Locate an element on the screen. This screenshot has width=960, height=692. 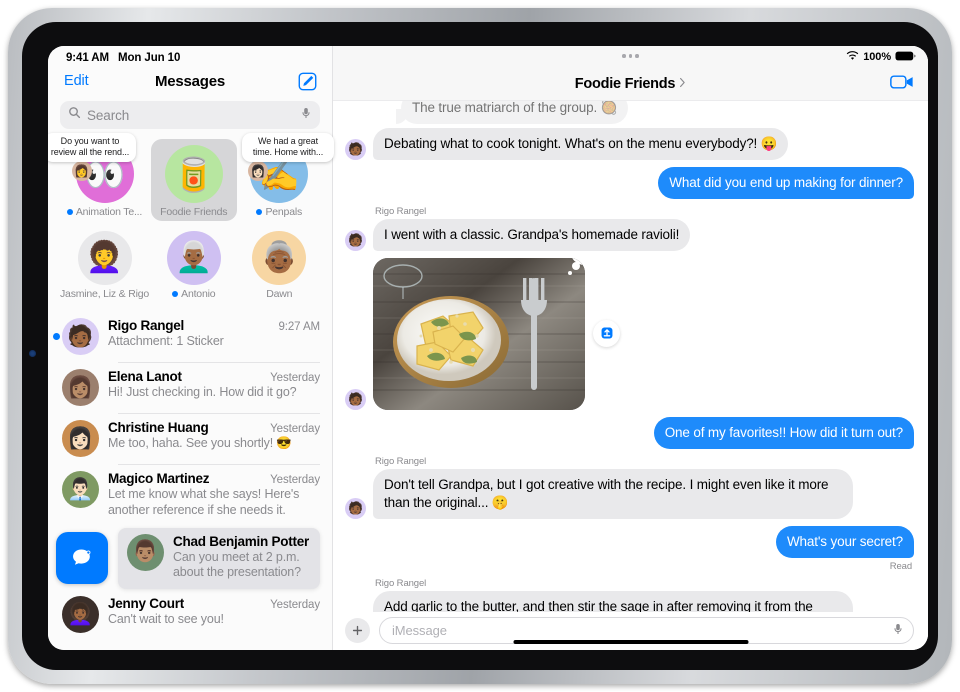
status-bar-right: 100% is located at coordinates (881, 57).